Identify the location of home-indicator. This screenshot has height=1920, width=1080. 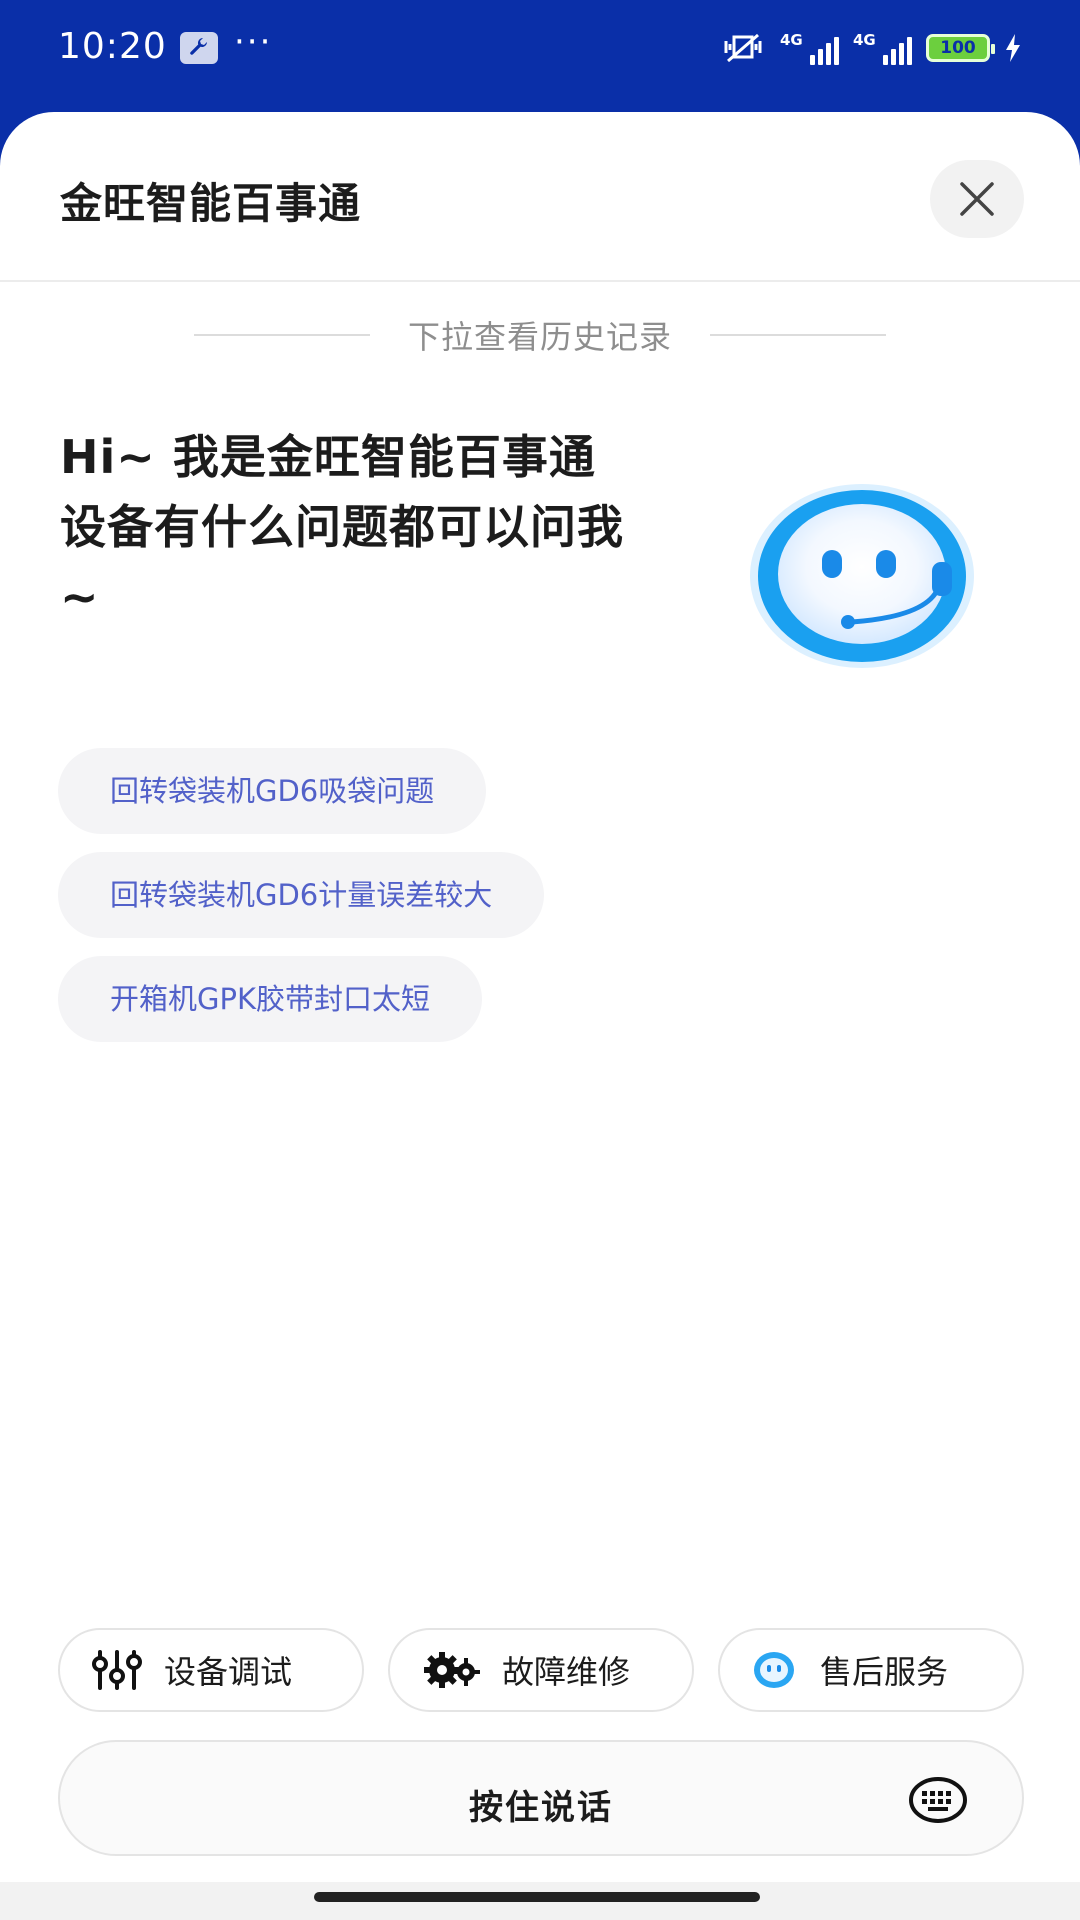
(537, 1897).